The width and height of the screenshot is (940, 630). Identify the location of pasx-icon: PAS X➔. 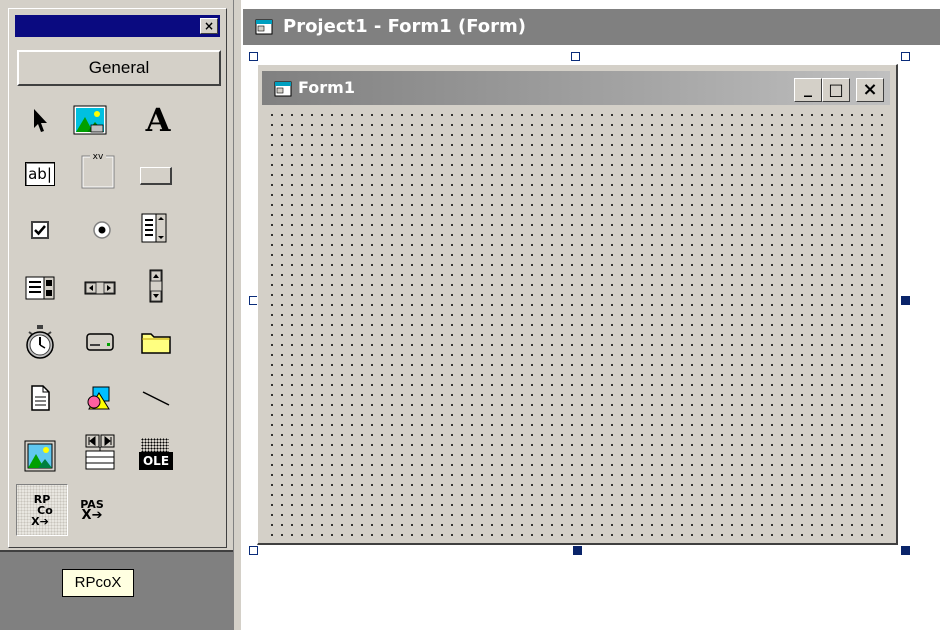
(92, 510).